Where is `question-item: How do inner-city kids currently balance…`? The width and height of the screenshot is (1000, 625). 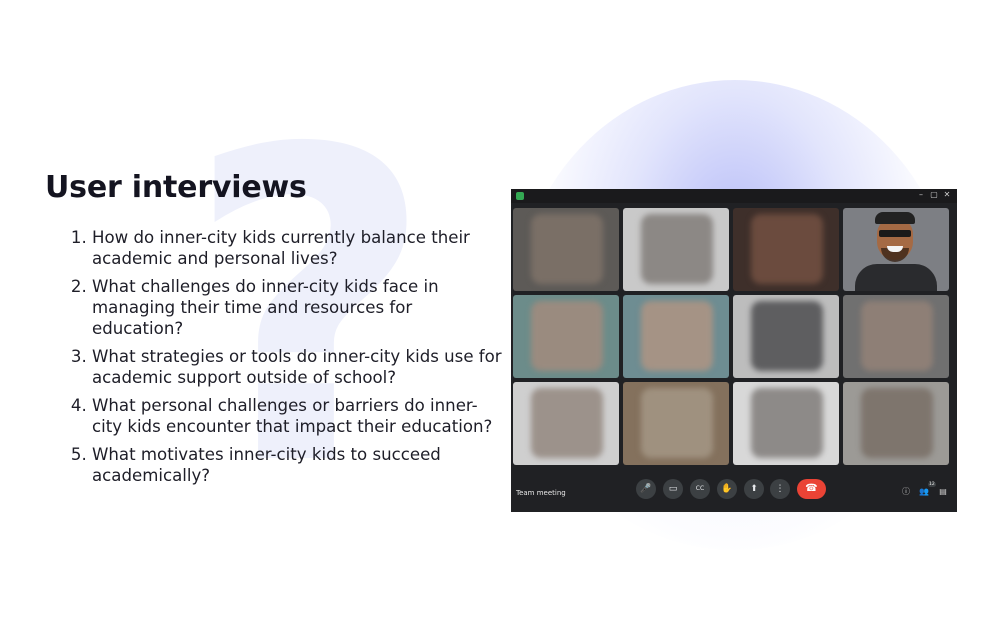
question-item: How do inner-city kids currently balance… is located at coordinates (297, 248).